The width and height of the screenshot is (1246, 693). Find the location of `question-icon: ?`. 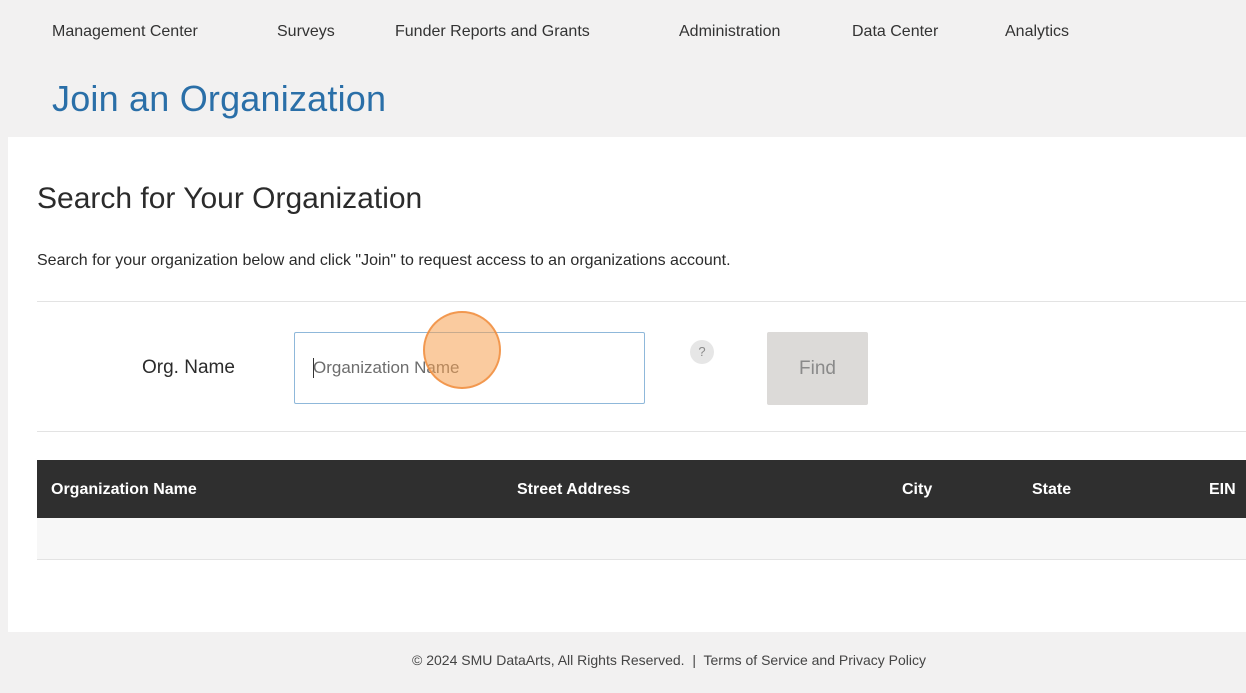

question-icon: ? is located at coordinates (702, 352).